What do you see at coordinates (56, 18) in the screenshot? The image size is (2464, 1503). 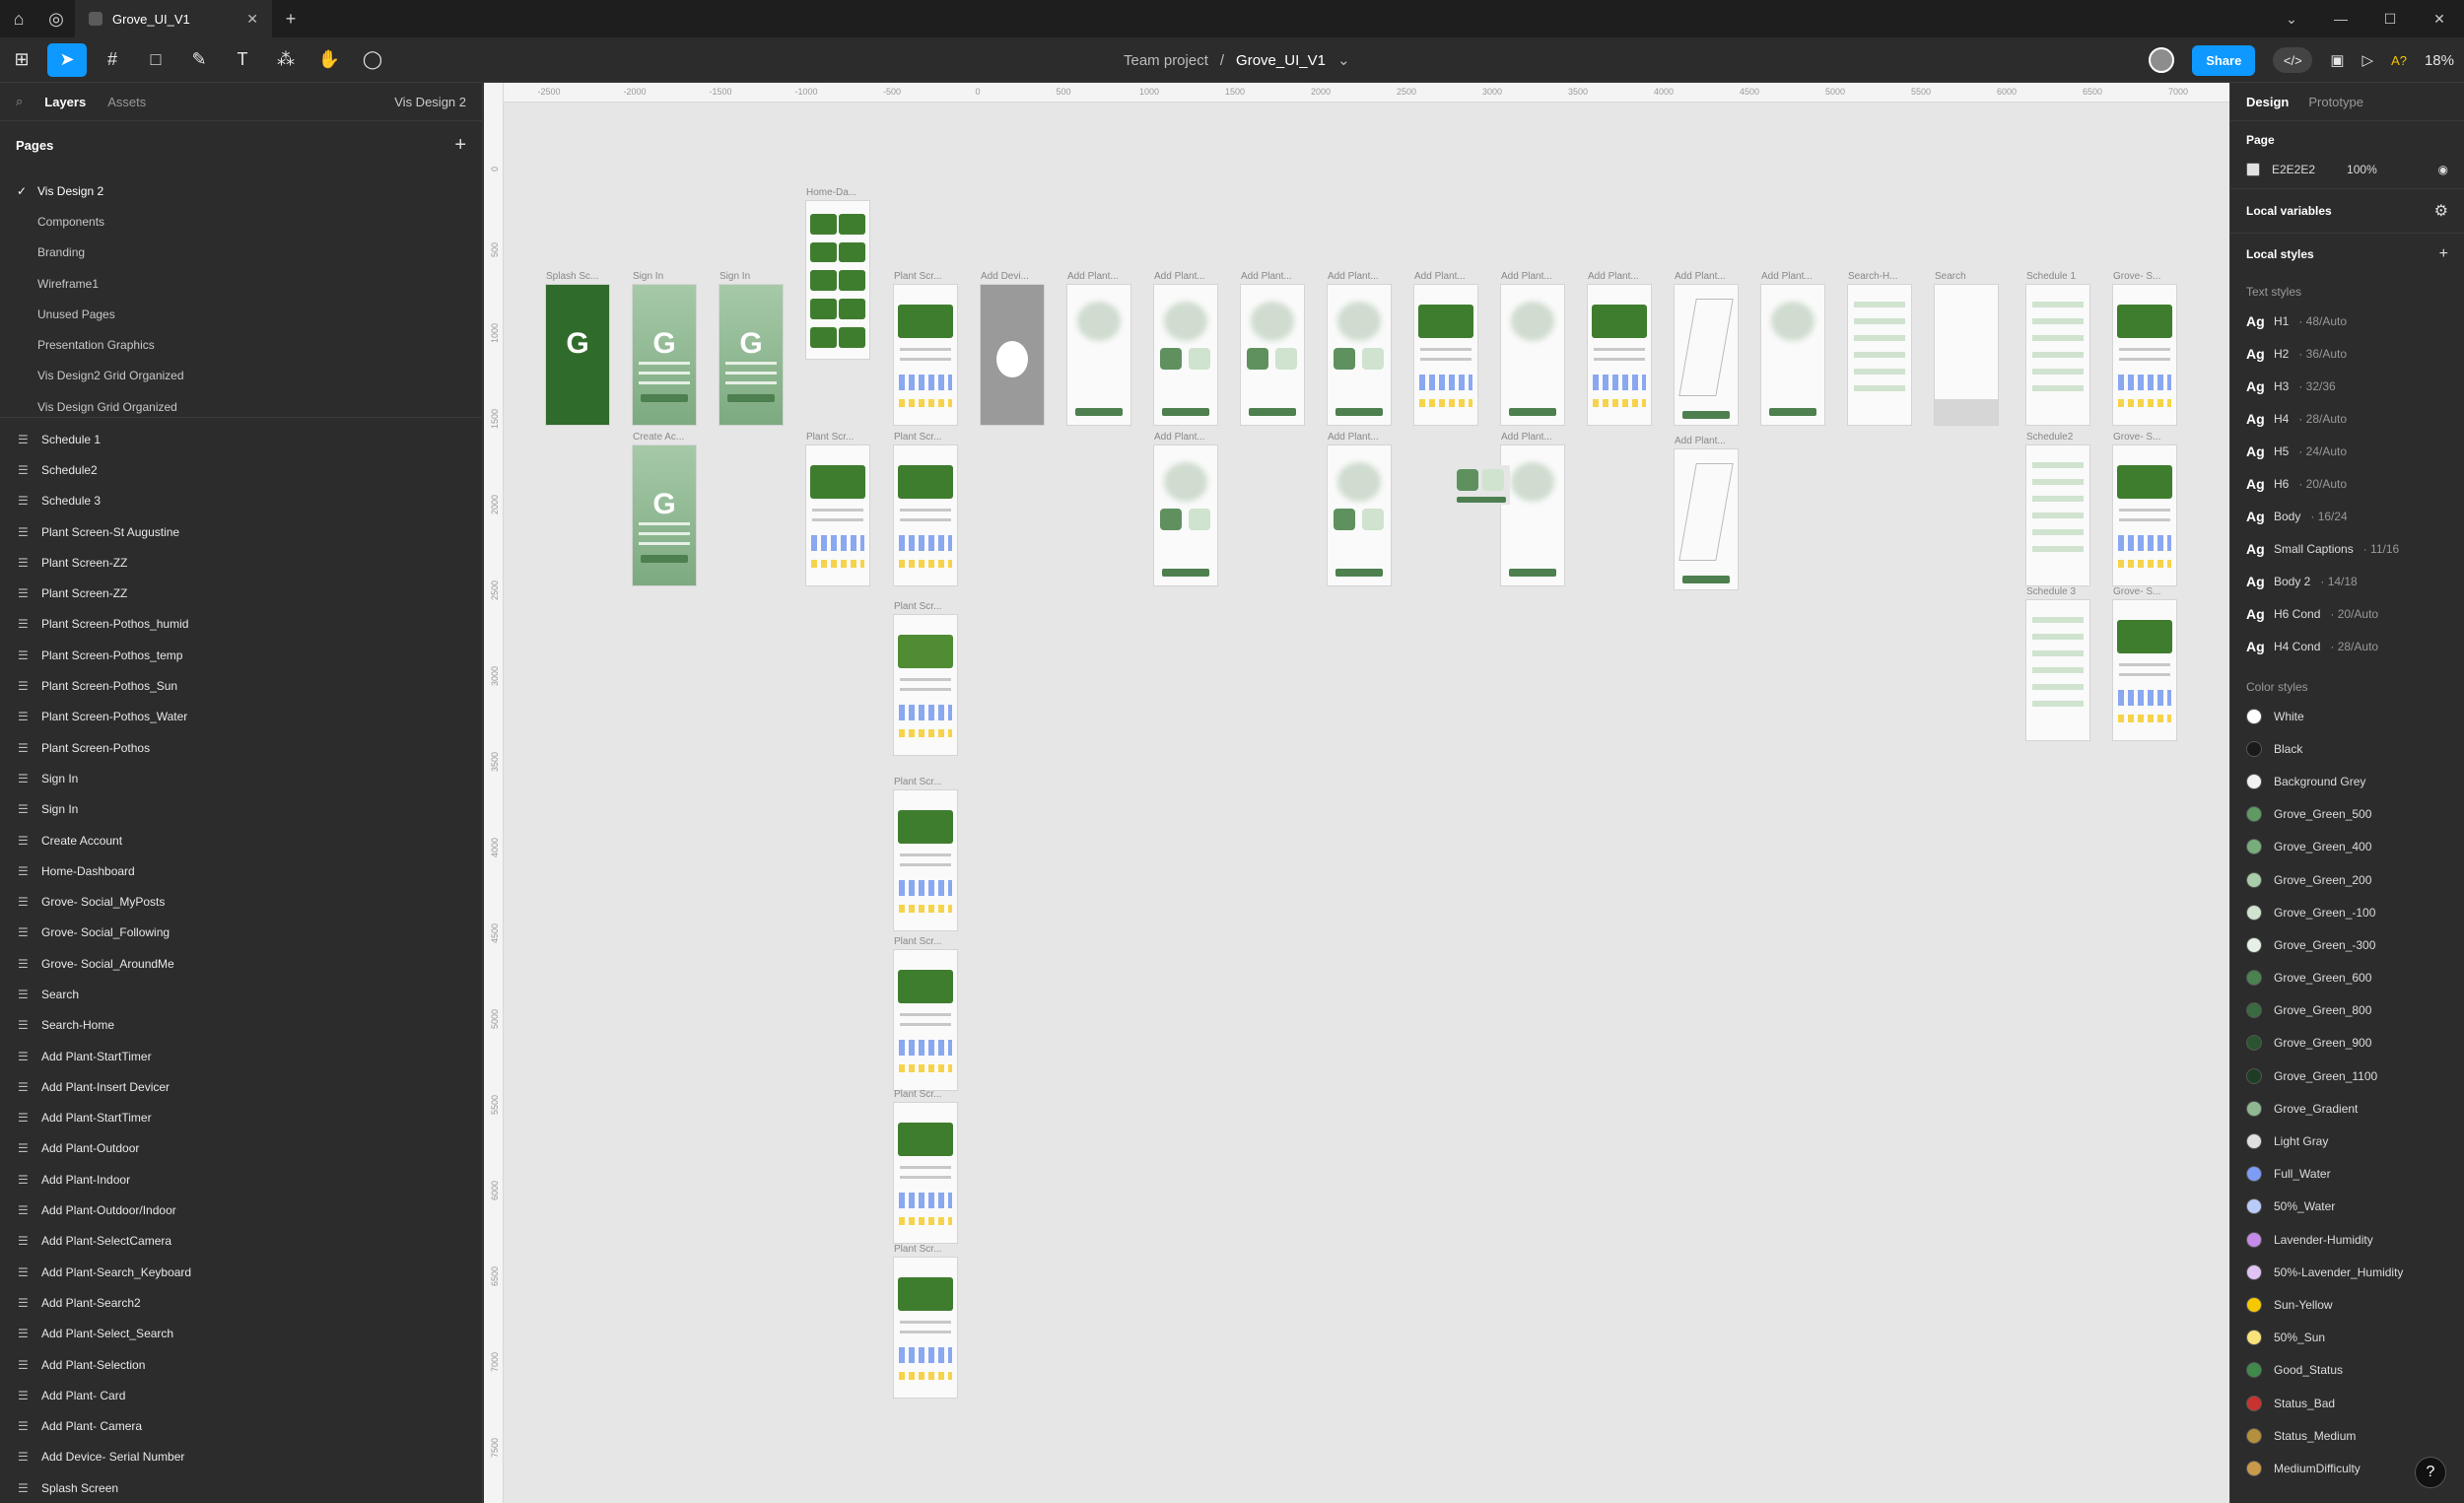 I see `globe-icon: ◎` at bounding box center [56, 18].